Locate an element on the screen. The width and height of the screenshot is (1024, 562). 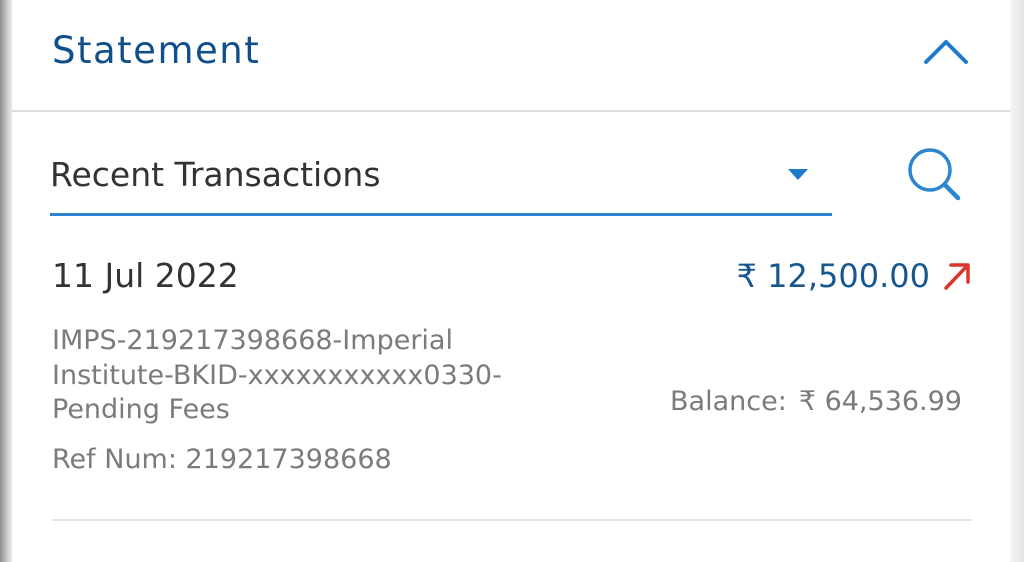
transaction-balance: Balance: ₹ 64,536.99 is located at coordinates (816, 402).